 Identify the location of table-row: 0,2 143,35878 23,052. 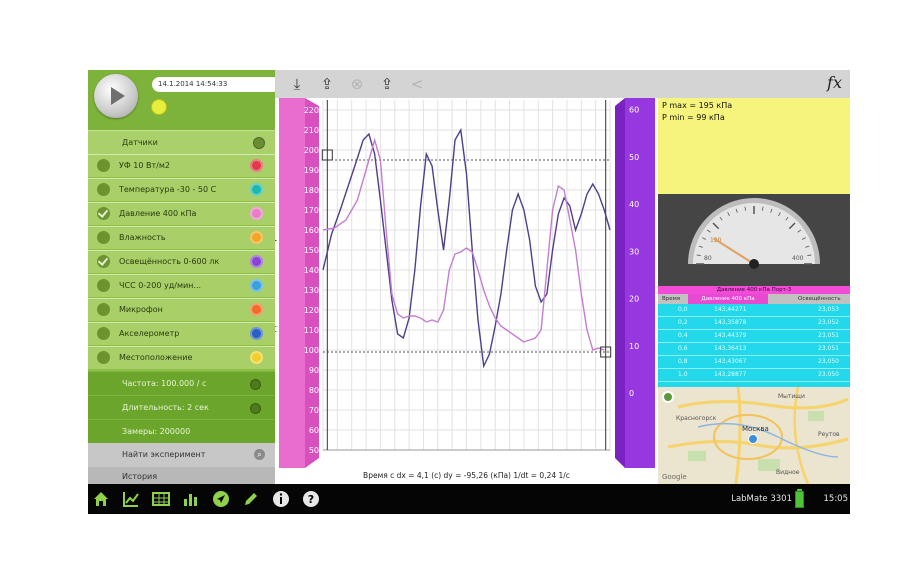
(754, 323).